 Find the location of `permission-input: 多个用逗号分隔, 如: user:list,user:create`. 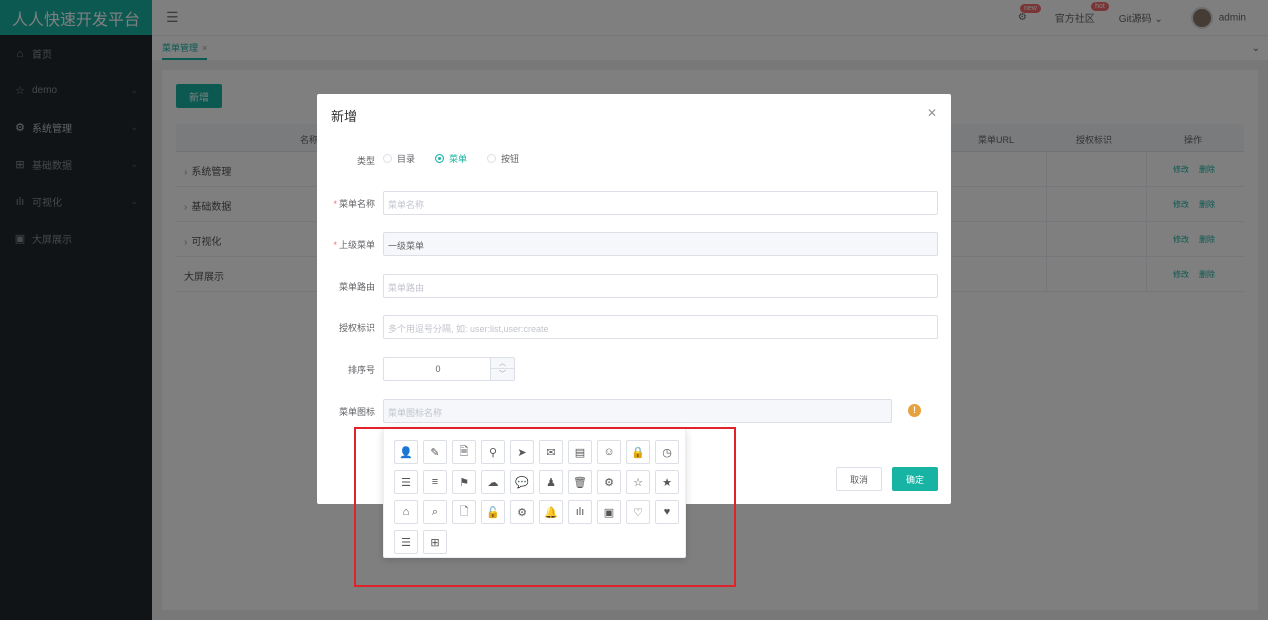

permission-input: 多个用逗号分隔, 如: user:list,user:create is located at coordinates (660, 327).